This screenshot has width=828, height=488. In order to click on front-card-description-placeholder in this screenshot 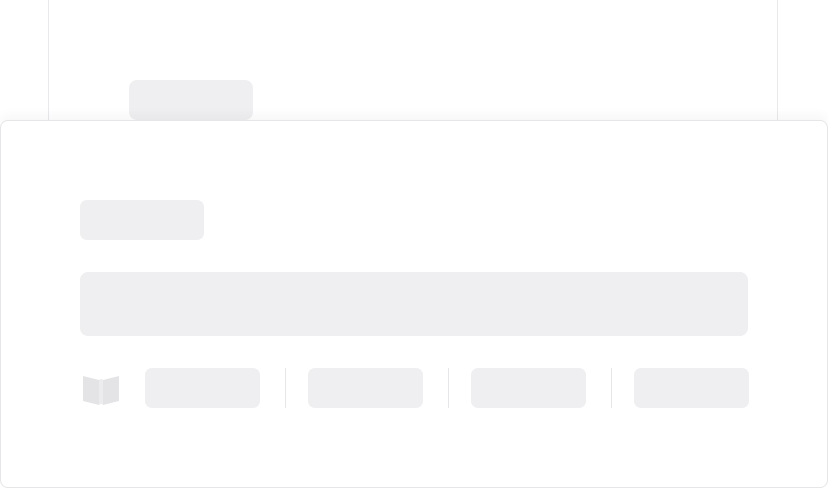, I will do `click(414, 304)`.